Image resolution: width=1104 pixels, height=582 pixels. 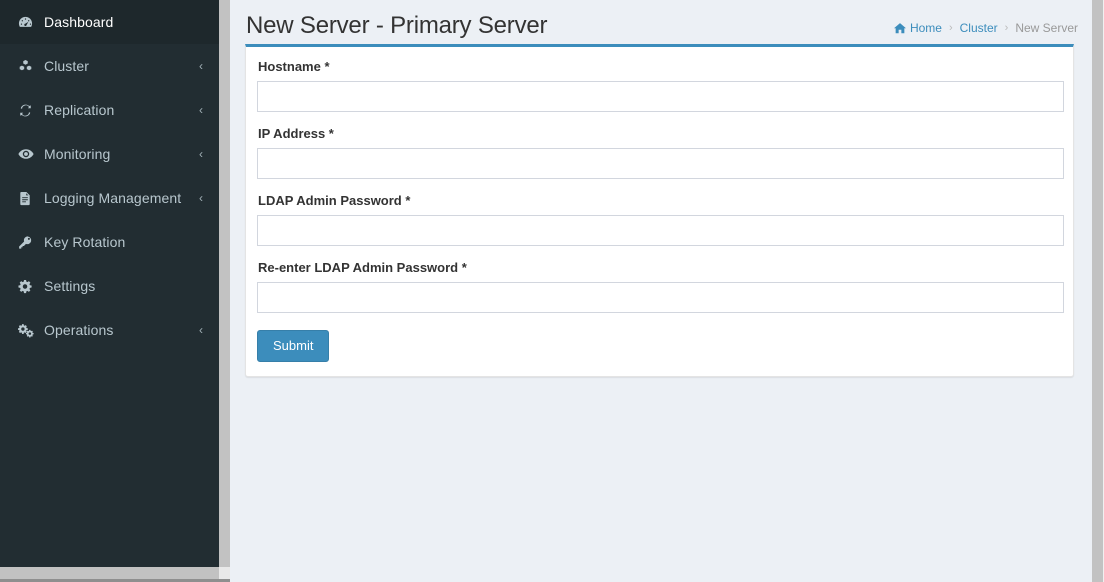 I want to click on scrollbar-corner, so click(x=224, y=573).